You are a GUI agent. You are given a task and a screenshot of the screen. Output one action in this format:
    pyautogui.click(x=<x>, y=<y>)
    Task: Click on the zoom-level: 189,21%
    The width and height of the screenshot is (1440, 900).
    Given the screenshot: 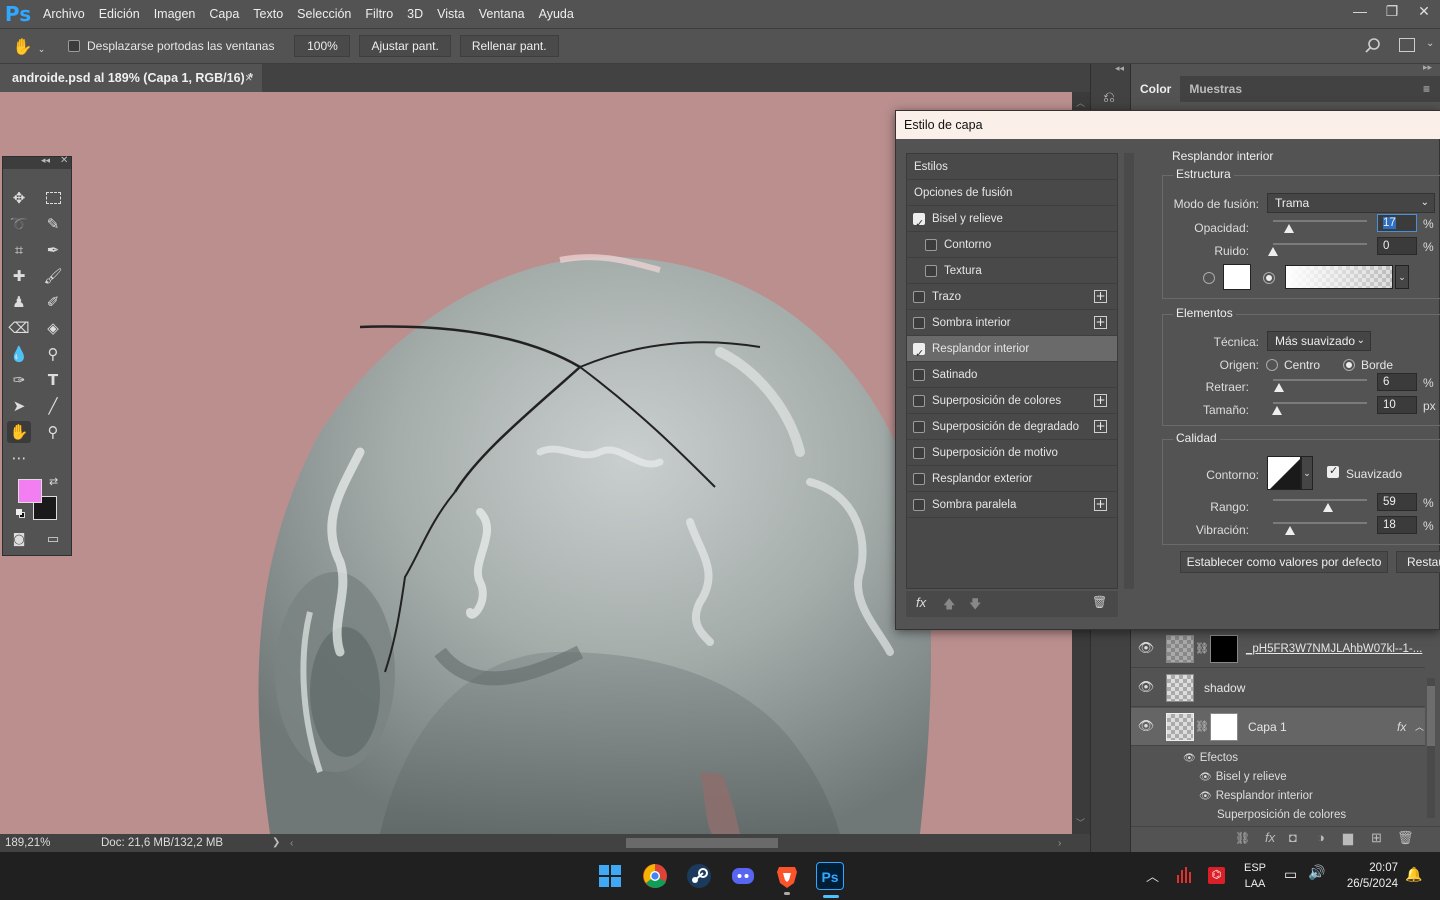 What is the action you would take?
    pyautogui.click(x=27, y=843)
    